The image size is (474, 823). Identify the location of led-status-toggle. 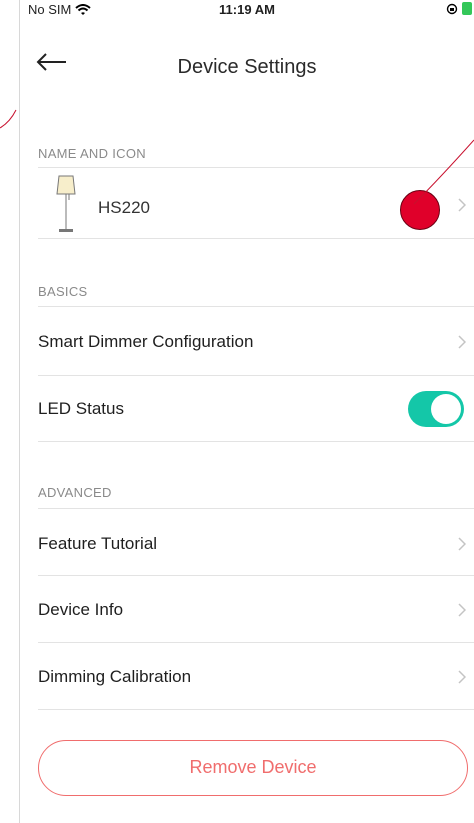
(436, 409).